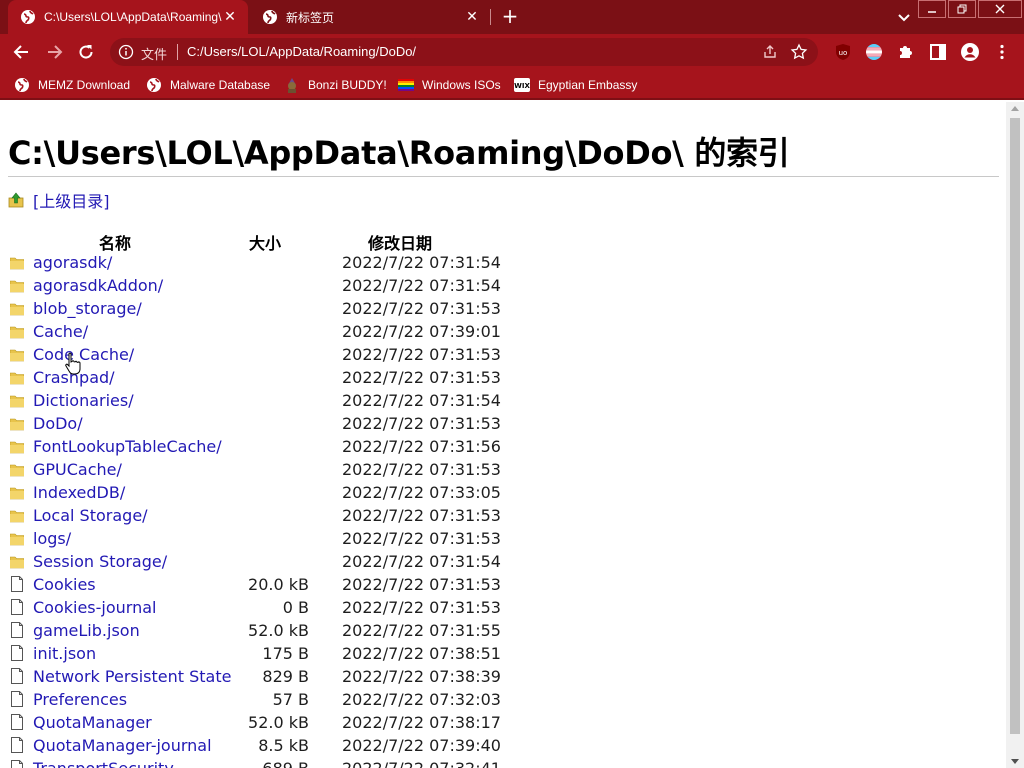  I want to click on file-name-link: Cookies-journal, so click(94, 607).